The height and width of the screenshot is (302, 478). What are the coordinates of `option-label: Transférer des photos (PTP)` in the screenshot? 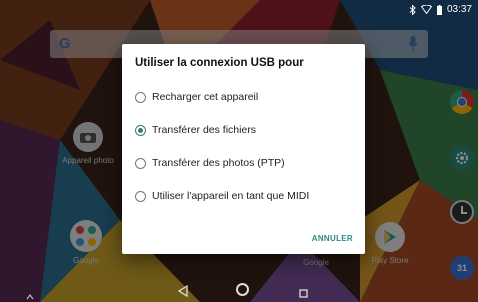 It's located at (218, 163).